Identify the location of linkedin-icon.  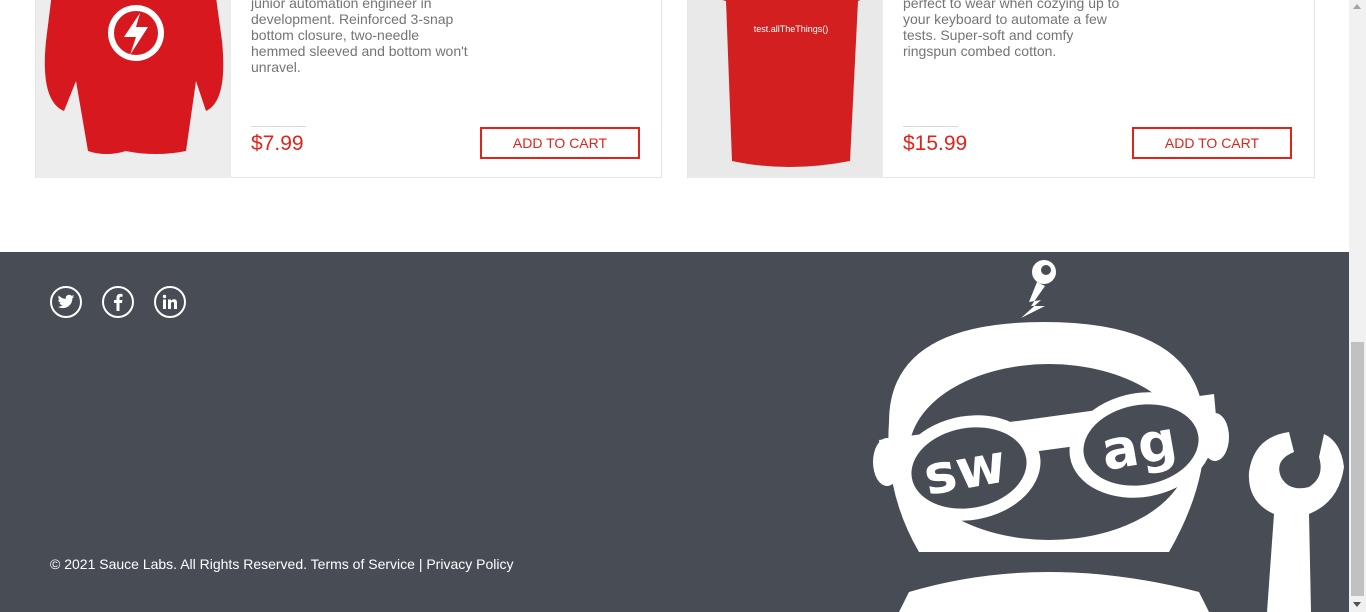
(170, 302).